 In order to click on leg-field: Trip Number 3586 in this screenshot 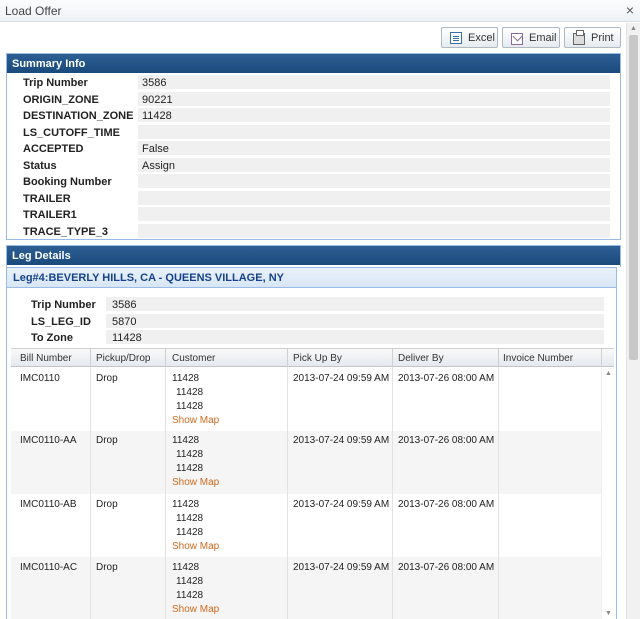, I will do `click(311, 304)`.